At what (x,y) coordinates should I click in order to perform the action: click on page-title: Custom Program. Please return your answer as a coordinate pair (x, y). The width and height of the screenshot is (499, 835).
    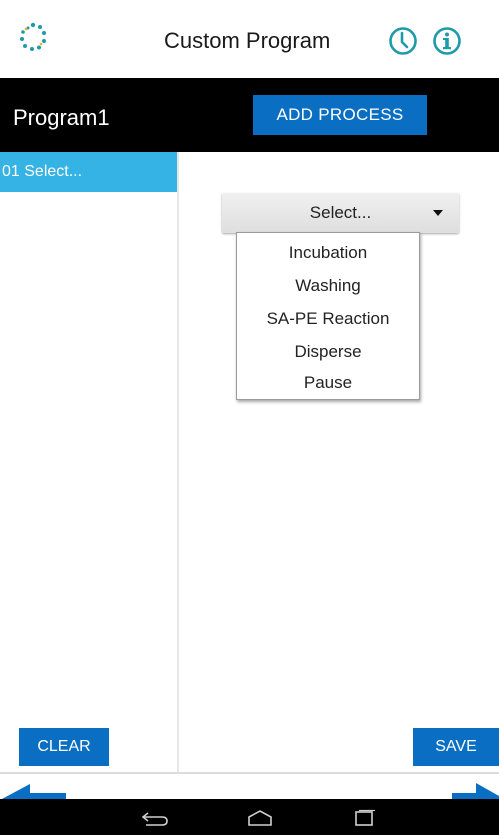
    Looking at the image, I should click on (247, 40).